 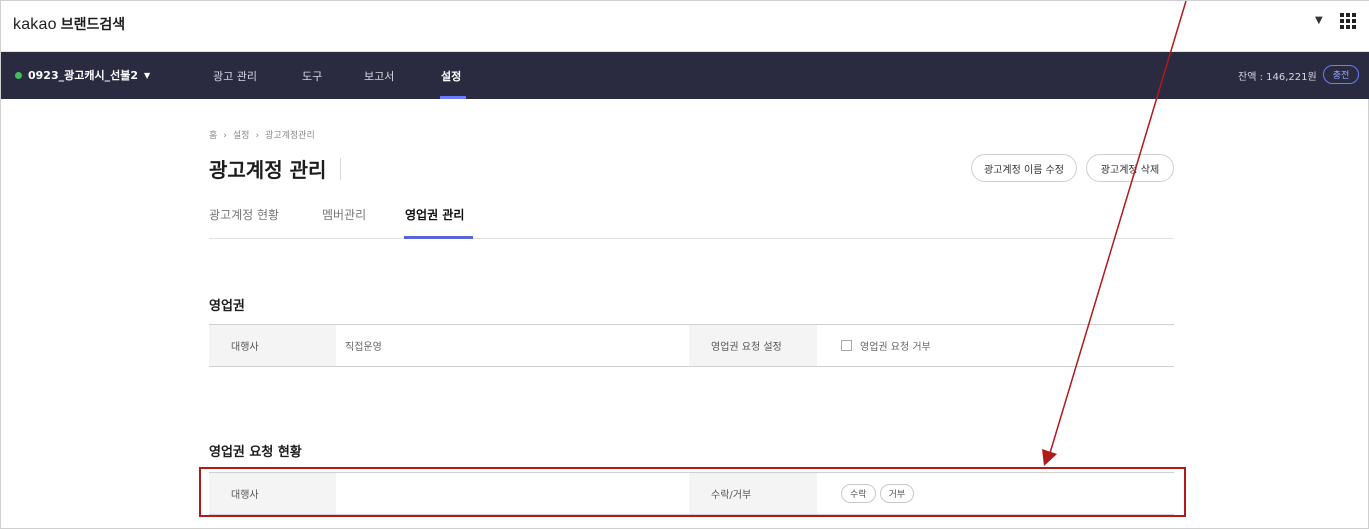 What do you see at coordinates (93, 25) in the screenshot?
I see `service-name: 브랜드검색` at bounding box center [93, 25].